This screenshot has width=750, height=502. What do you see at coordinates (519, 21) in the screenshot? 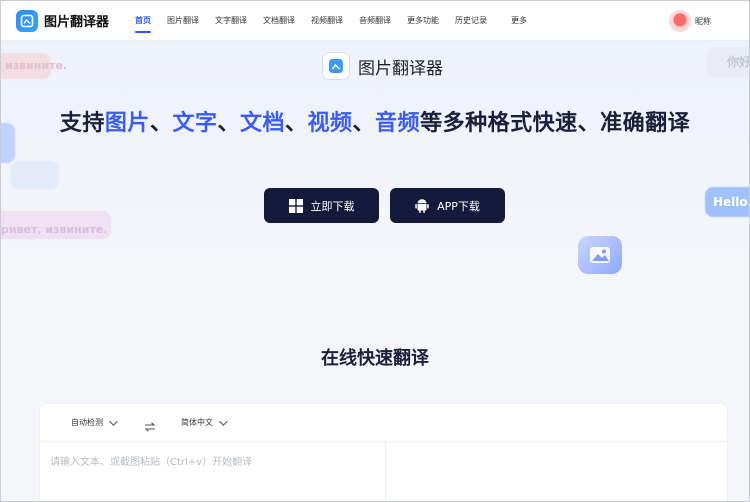
I see `nav-more: 更多` at bounding box center [519, 21].